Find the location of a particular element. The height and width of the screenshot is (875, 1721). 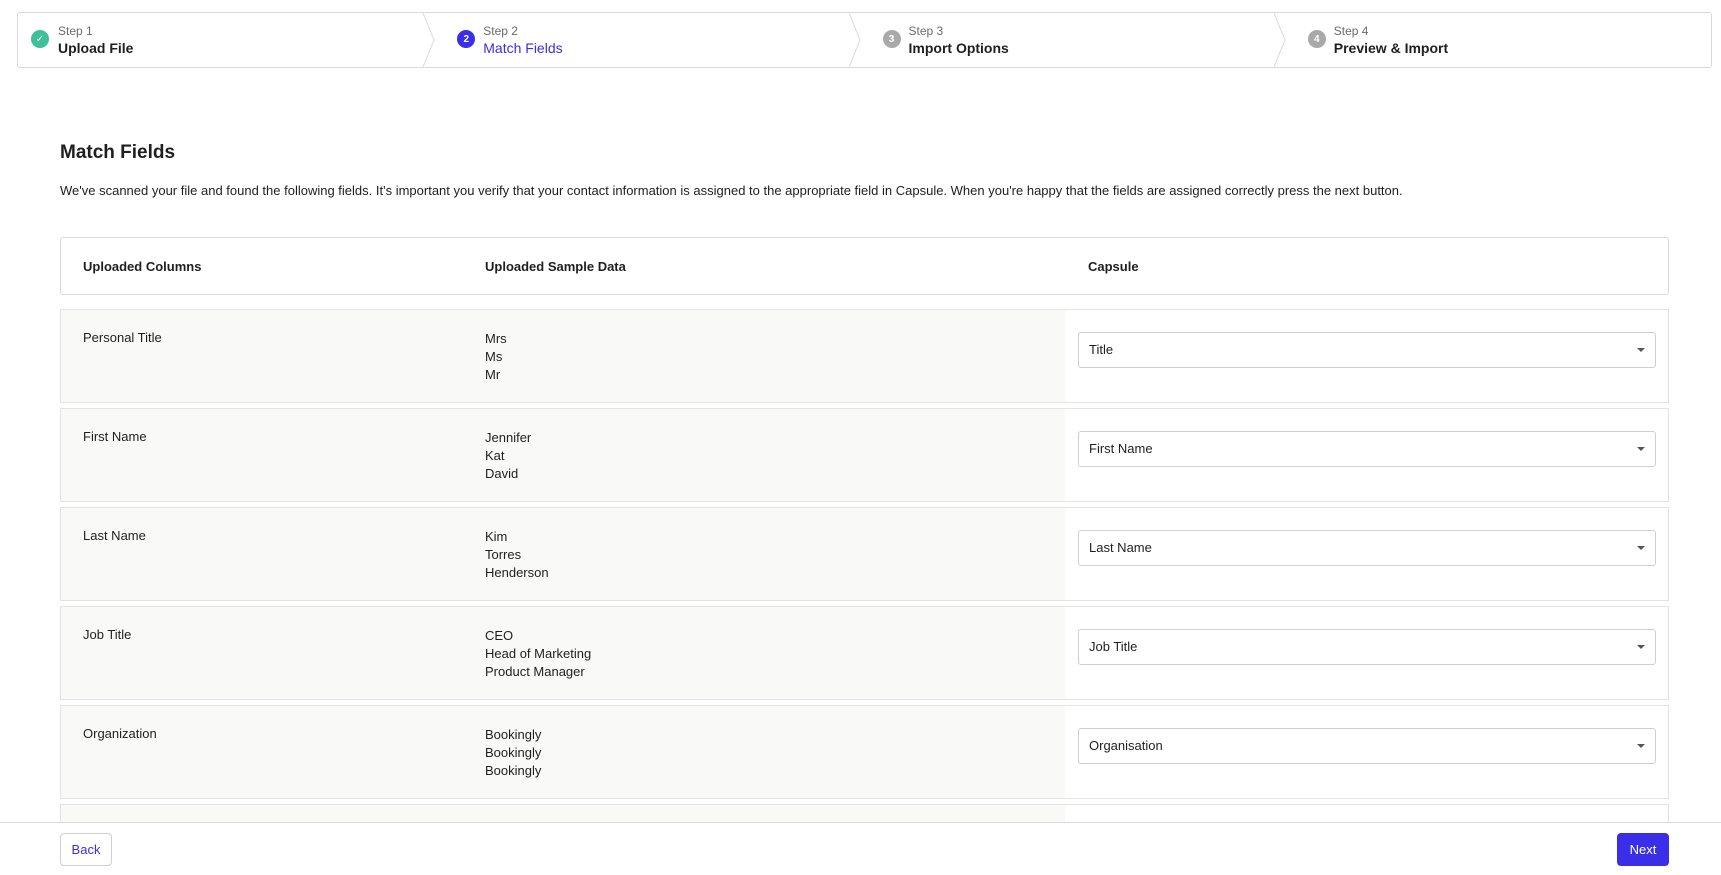

sample-value: Kat is located at coordinates (495, 455).